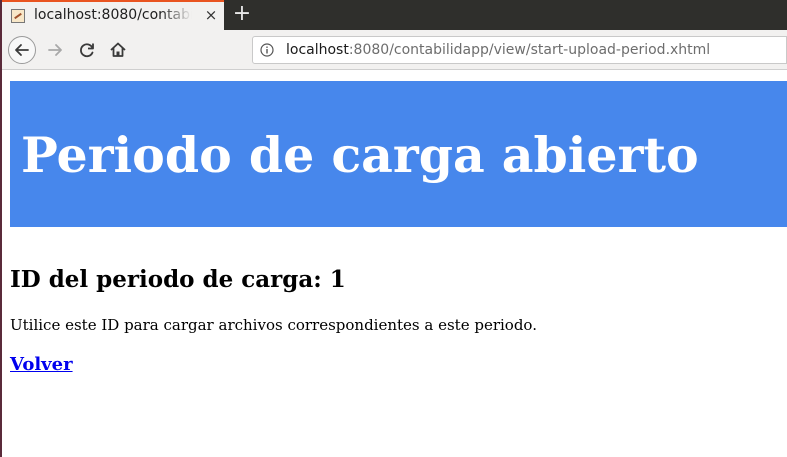 The image size is (787, 457). I want to click on forward-button, so click(56, 50).